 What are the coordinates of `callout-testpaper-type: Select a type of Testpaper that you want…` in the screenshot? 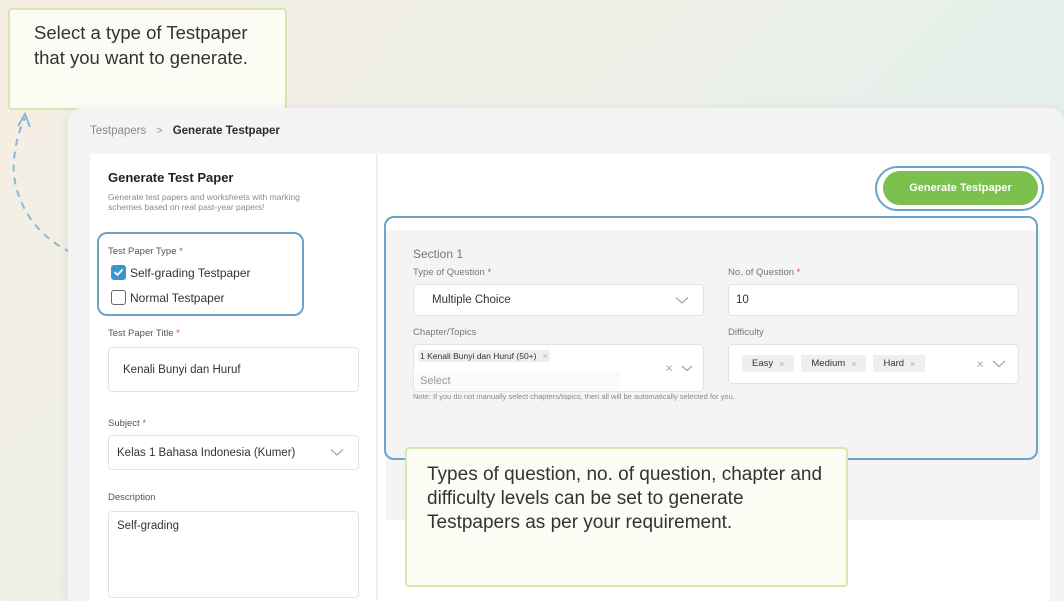 It's located at (147, 59).